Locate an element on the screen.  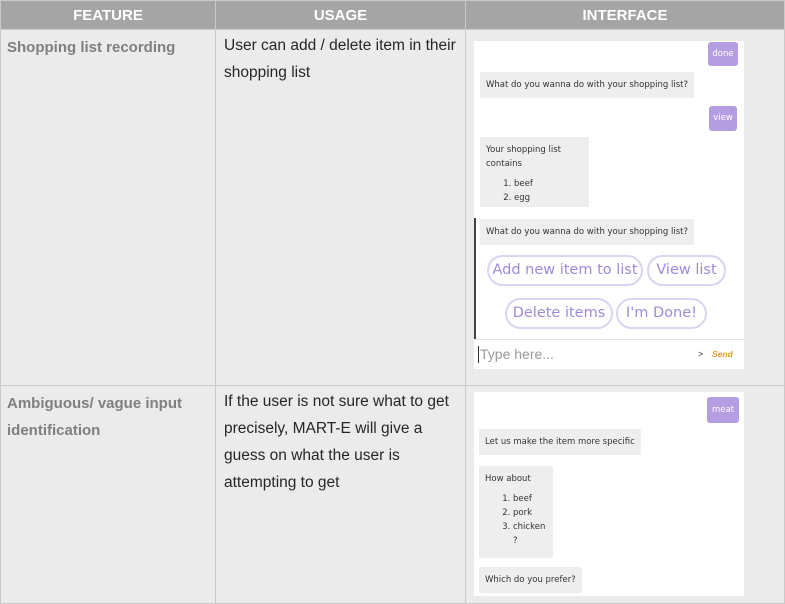
bot-list-message: How about beef pork chicken ? is located at coordinates (516, 512).